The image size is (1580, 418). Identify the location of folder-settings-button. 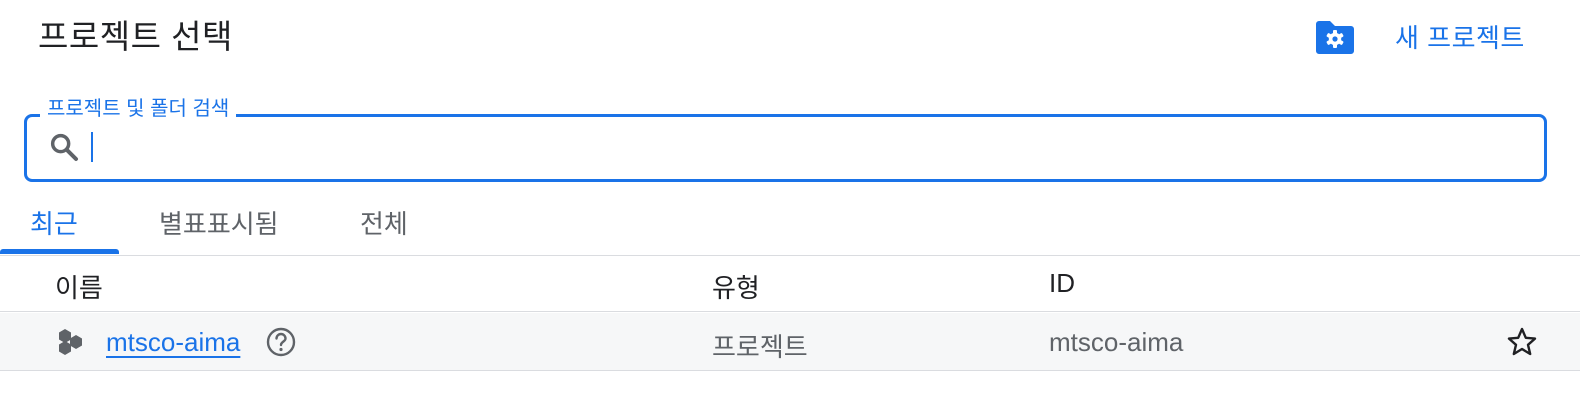
(1335, 37).